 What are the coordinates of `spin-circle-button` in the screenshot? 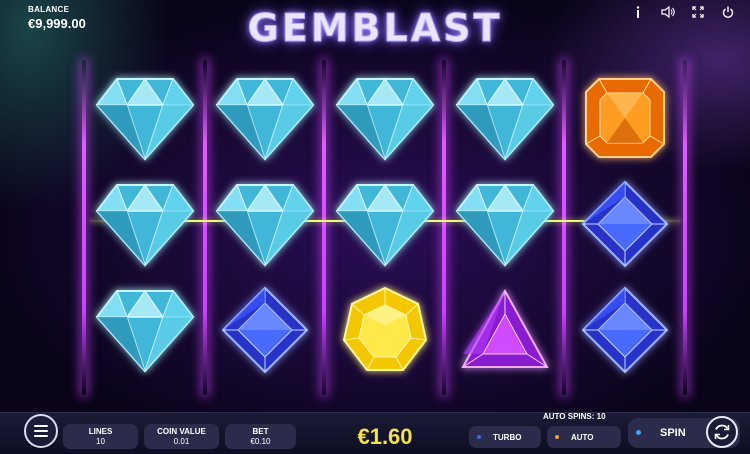 It's located at (722, 432).